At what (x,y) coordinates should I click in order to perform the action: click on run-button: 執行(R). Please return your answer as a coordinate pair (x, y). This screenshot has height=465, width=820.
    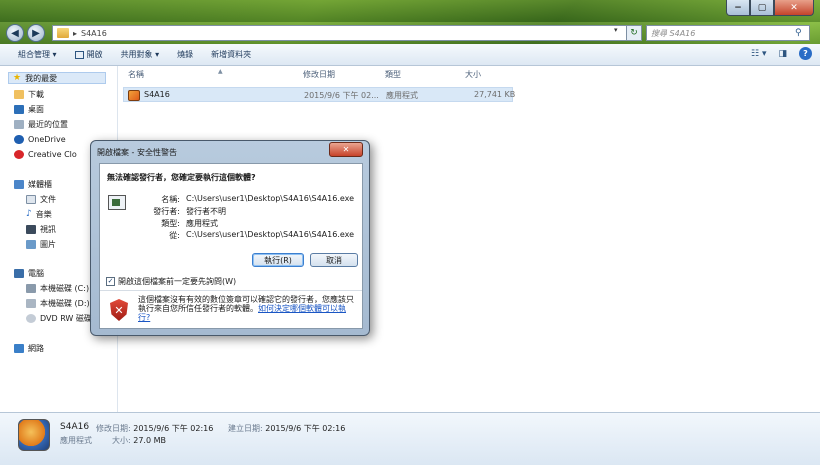
    Looking at the image, I should click on (278, 260).